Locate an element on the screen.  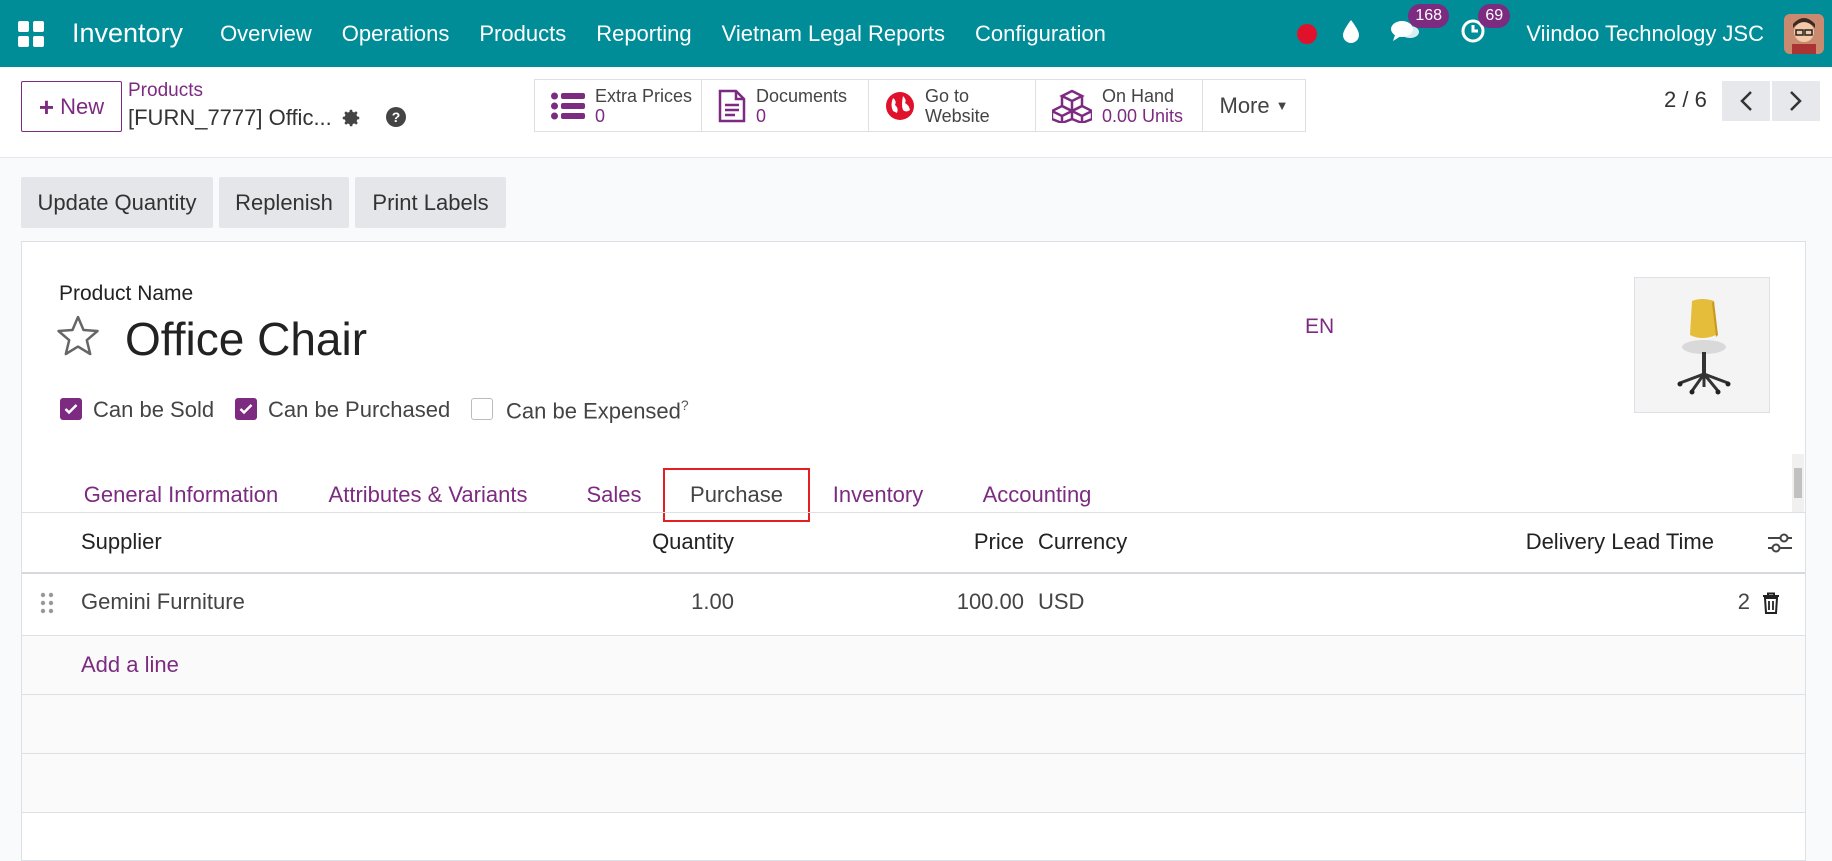
can-be-expensed-label: Can be Expensed? is located at coordinates (597, 410).